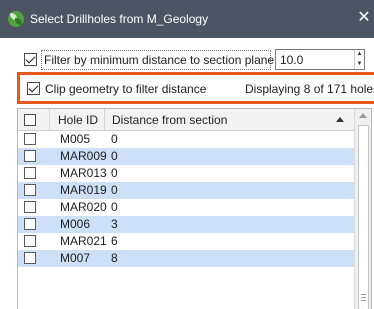 This screenshot has height=309, width=374. Describe the element at coordinates (186, 241) in the screenshot. I see `table-row: MAR021 6` at that location.